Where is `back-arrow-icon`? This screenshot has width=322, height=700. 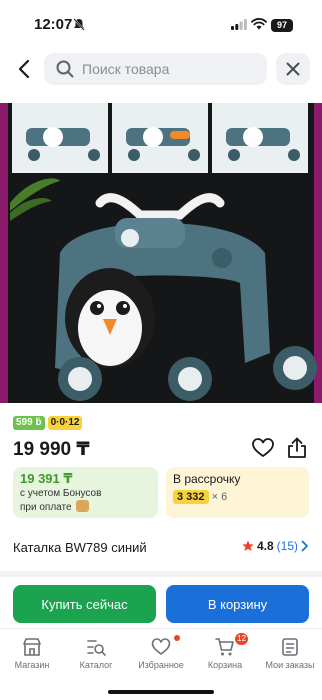
back-arrow-icon is located at coordinates (25, 69).